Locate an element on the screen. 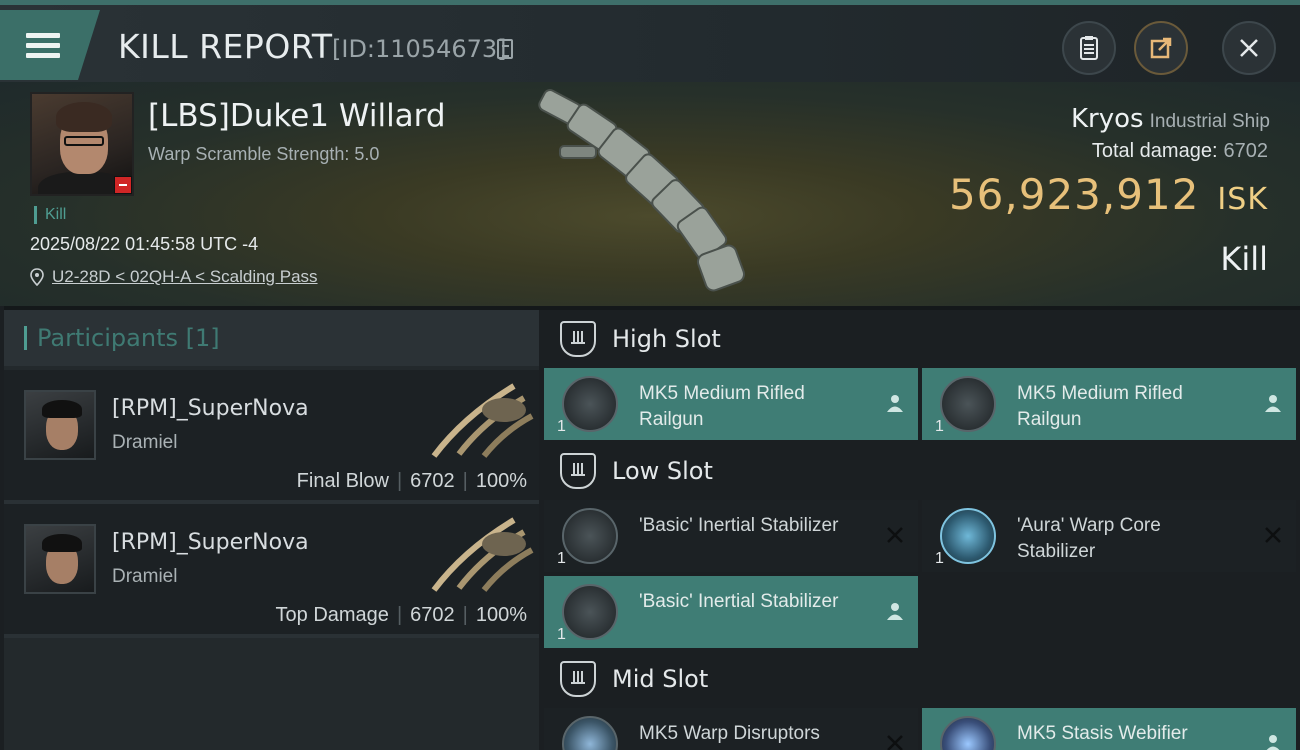 This screenshot has width=1300, height=750. location-link: U2-28D < 02QH-A < Scalding Pass is located at coordinates (185, 277).